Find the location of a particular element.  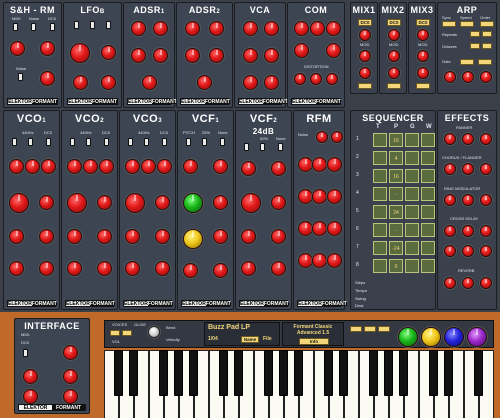

knob-green is located at coordinates (193, 203).